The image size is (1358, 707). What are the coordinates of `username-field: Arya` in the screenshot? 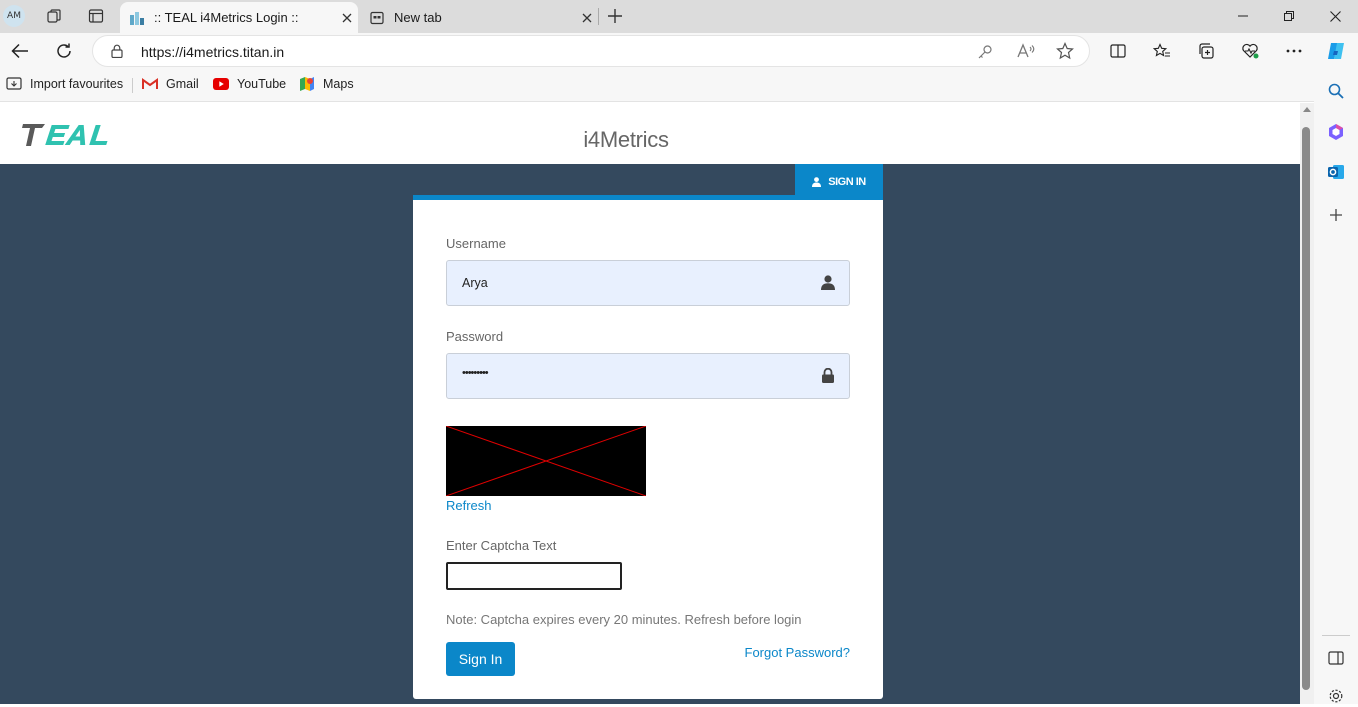 It's located at (648, 283).